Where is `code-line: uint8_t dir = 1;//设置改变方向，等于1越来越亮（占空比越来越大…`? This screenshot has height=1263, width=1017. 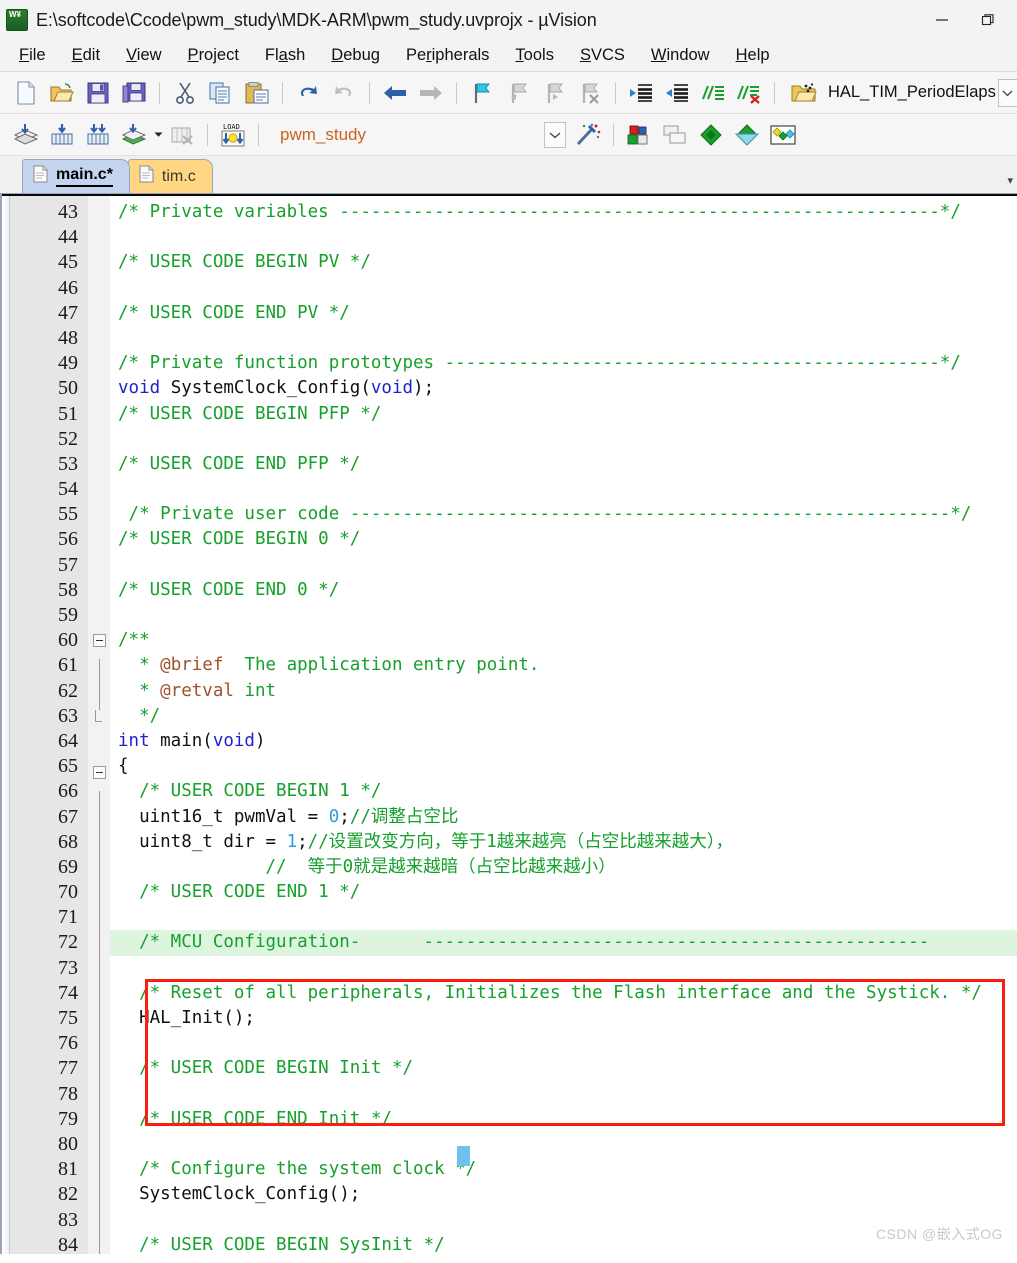
code-line: uint8_t dir = 1;//设置改变方向，等于1越来越亮（占空比越来越大… is located at coordinates (563, 842).